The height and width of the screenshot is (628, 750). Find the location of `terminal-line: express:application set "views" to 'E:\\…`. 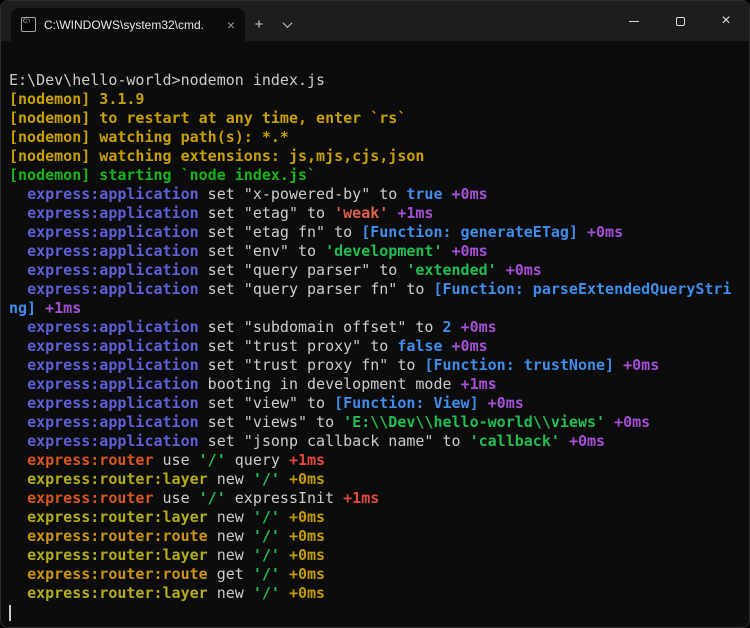

terminal-line: express:application set "views" to 'E:\\… is located at coordinates (375, 422).